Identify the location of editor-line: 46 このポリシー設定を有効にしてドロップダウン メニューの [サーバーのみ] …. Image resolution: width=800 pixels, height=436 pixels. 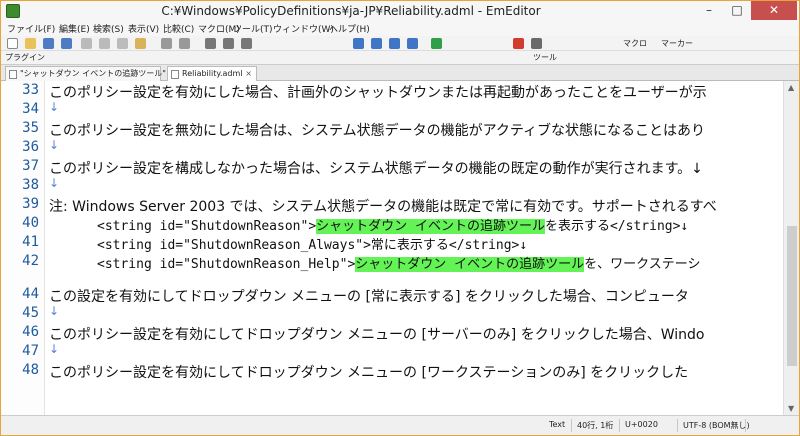
(392, 333).